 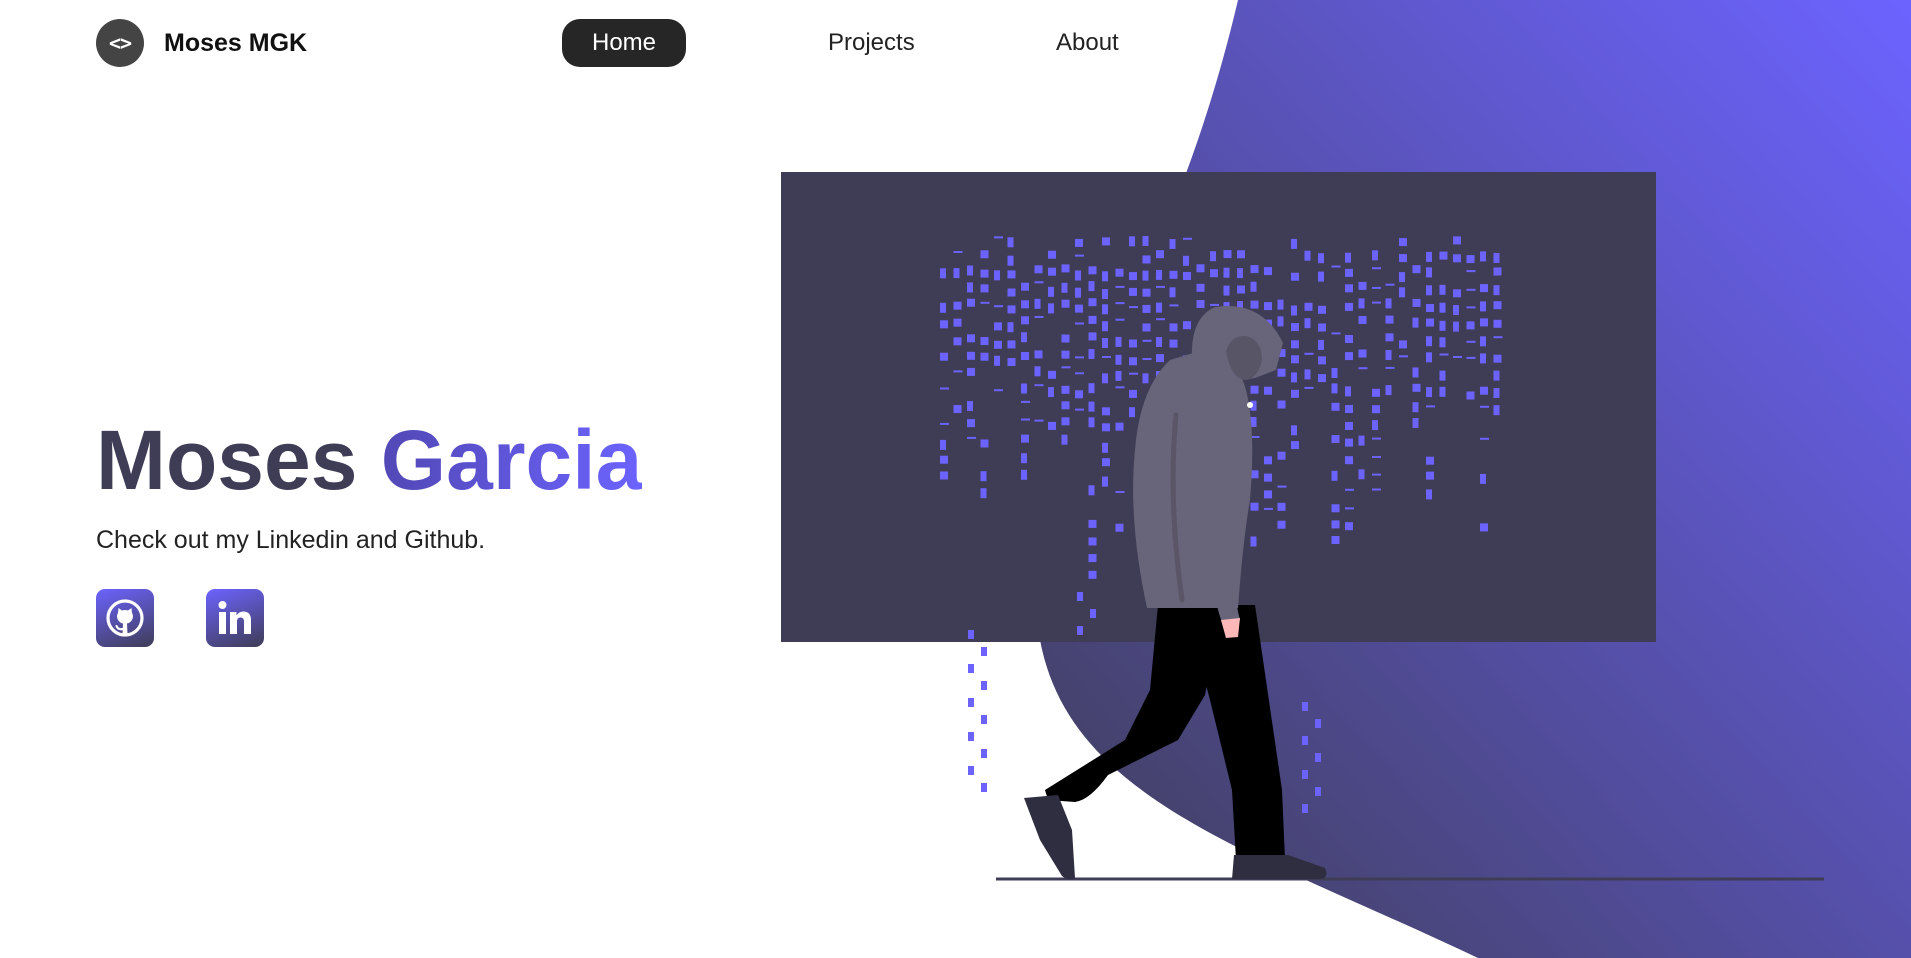 I want to click on github-link, so click(x=125, y=618).